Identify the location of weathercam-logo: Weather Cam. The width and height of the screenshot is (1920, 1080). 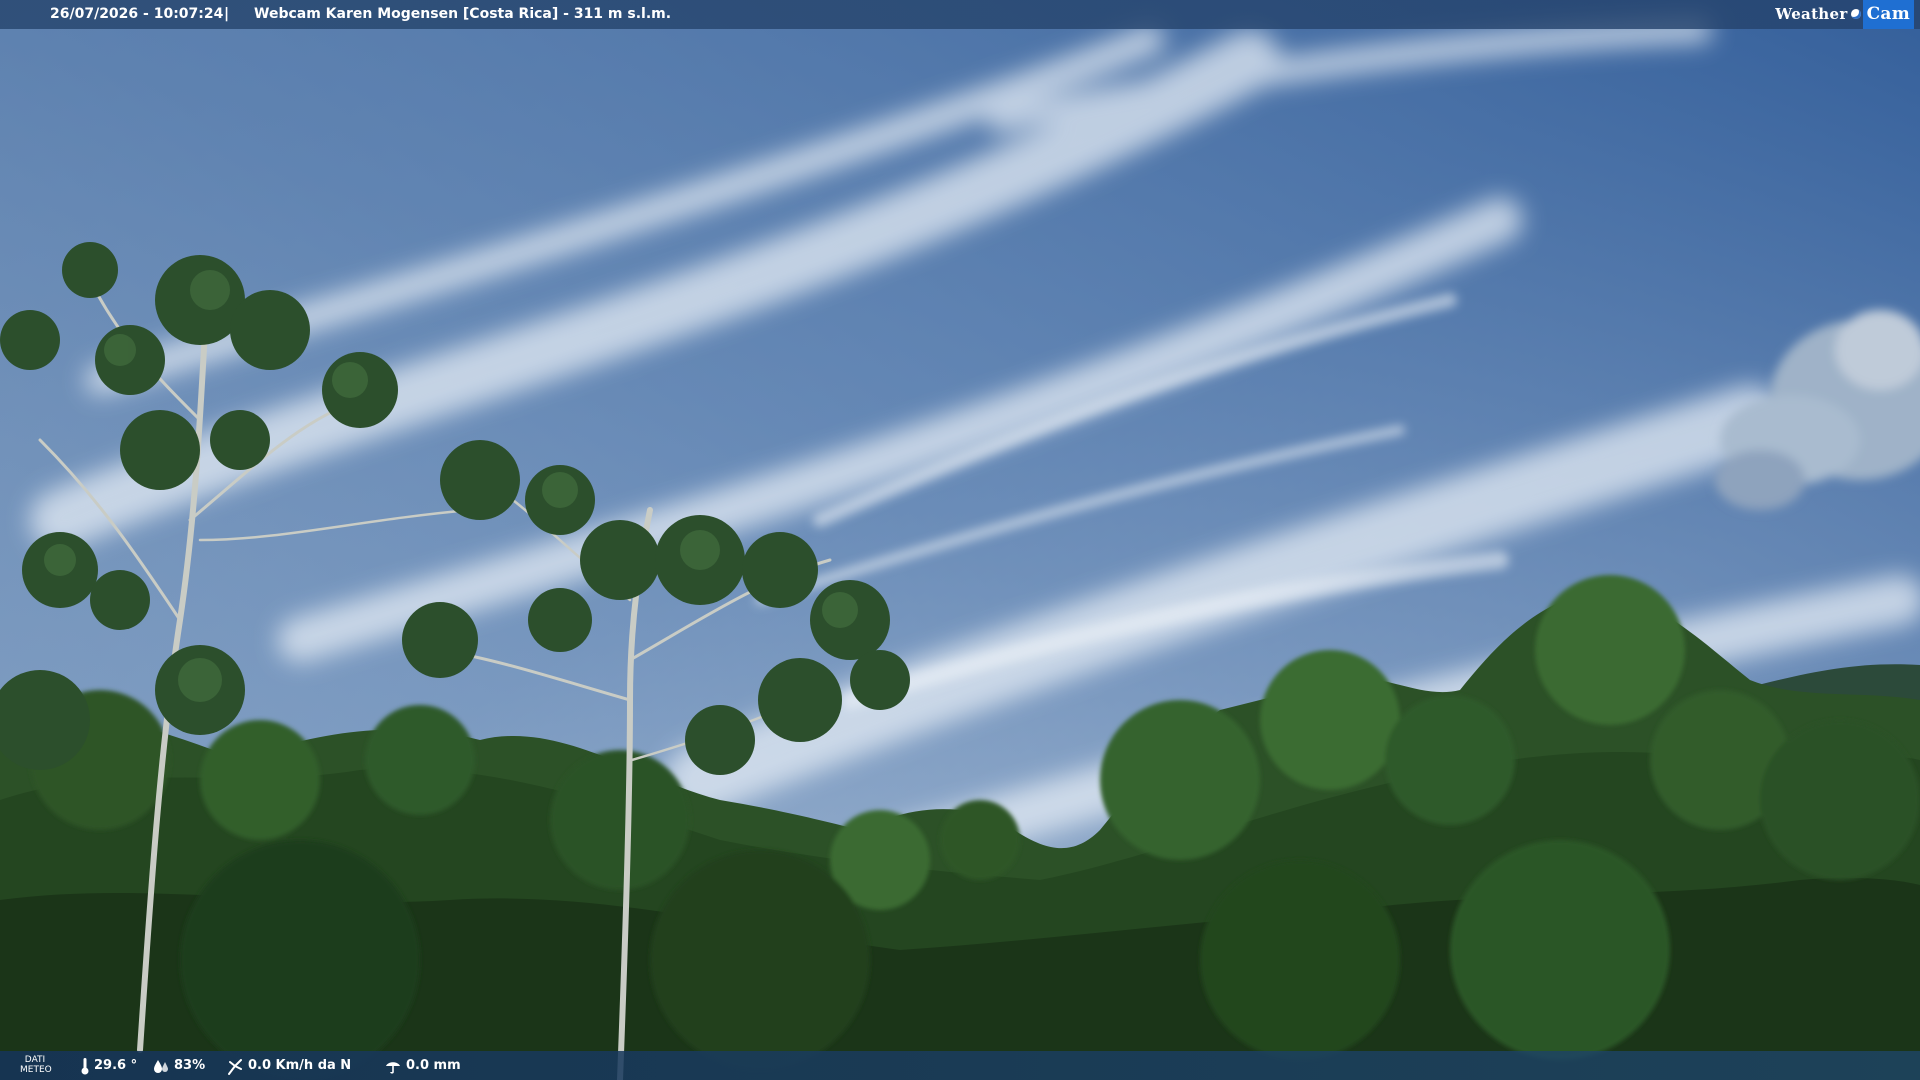
(1844, 14).